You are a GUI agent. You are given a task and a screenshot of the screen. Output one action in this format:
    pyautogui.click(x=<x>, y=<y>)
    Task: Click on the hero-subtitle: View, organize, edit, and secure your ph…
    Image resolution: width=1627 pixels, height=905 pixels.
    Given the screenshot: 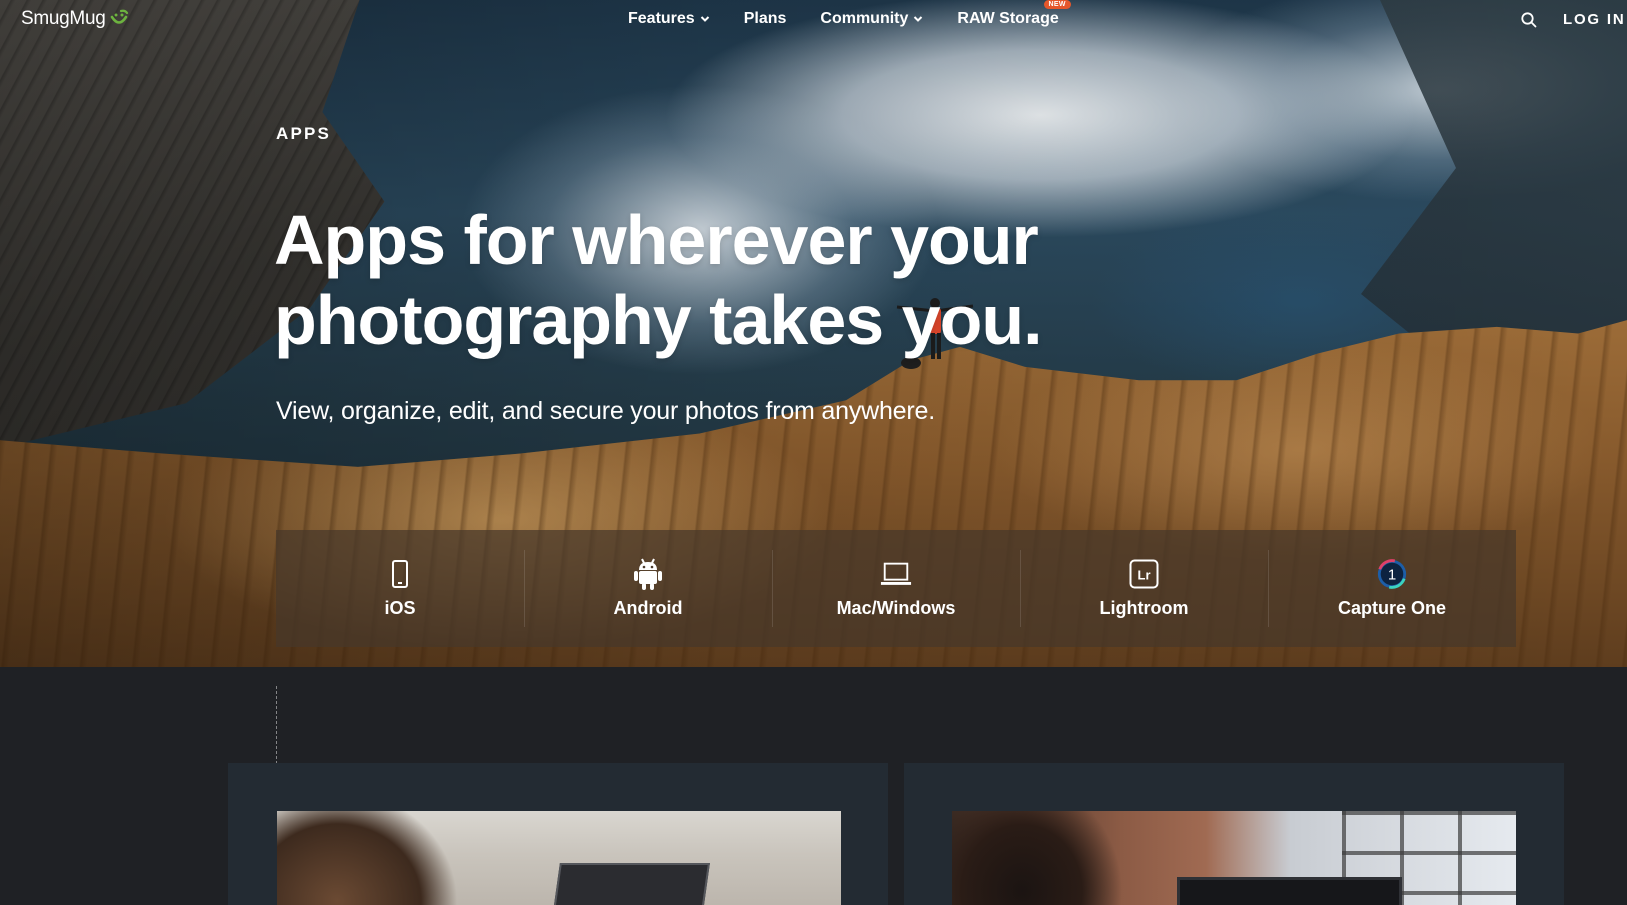 What is the action you would take?
    pyautogui.click(x=605, y=411)
    